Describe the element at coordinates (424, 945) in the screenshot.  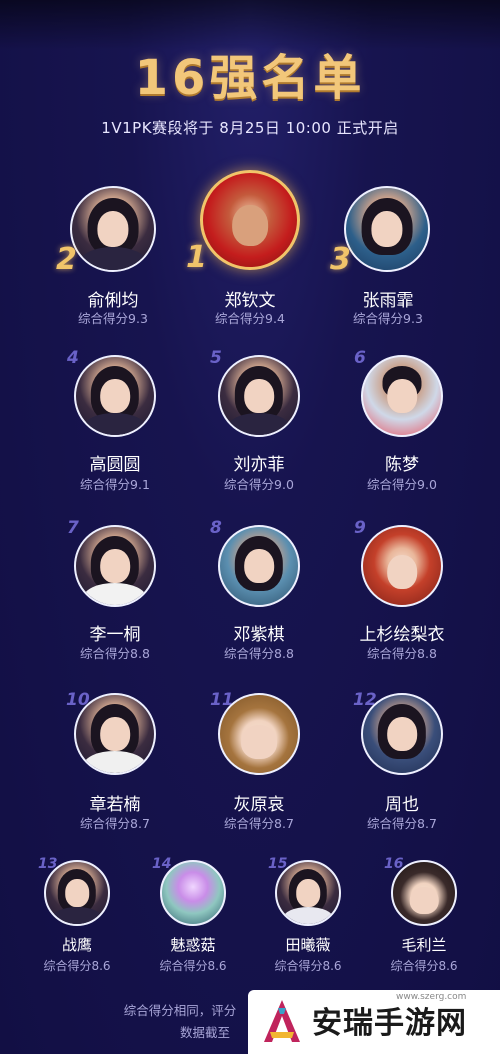
I see `contestant-name: 毛利兰` at that location.